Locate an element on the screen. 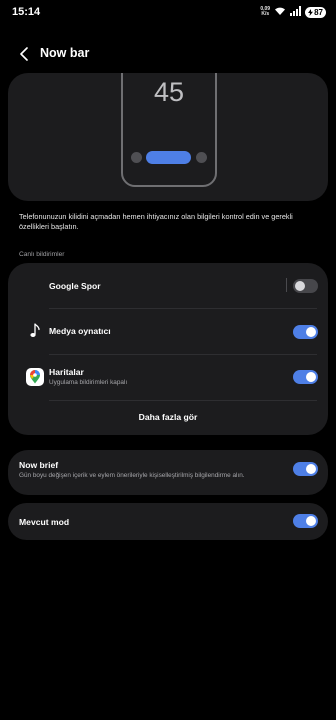 Image resolution: width=336 pixels, height=720 pixels. now-bar-pill is located at coordinates (168, 157).